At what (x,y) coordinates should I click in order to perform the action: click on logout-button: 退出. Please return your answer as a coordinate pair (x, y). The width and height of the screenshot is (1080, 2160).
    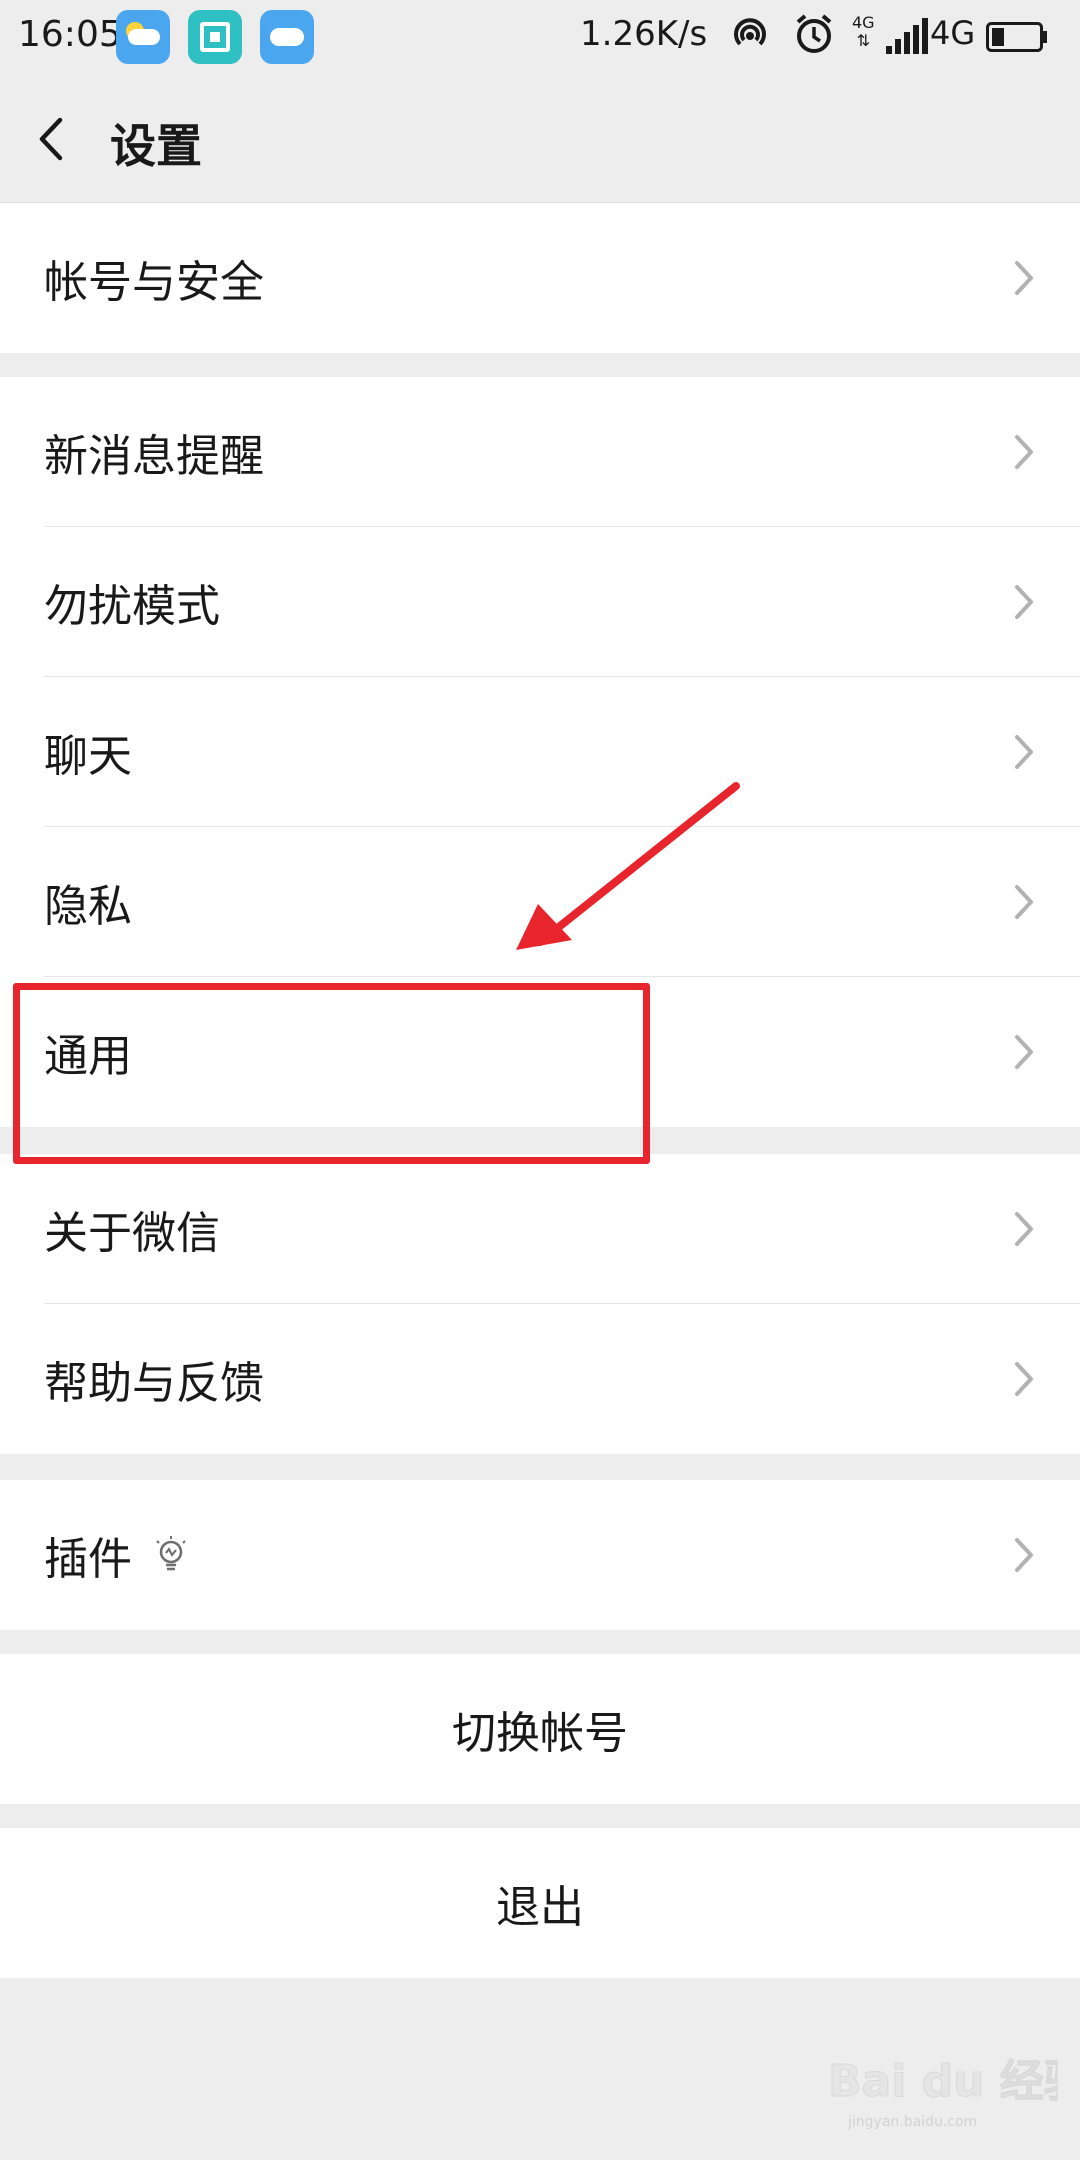
    Looking at the image, I should click on (540, 1903).